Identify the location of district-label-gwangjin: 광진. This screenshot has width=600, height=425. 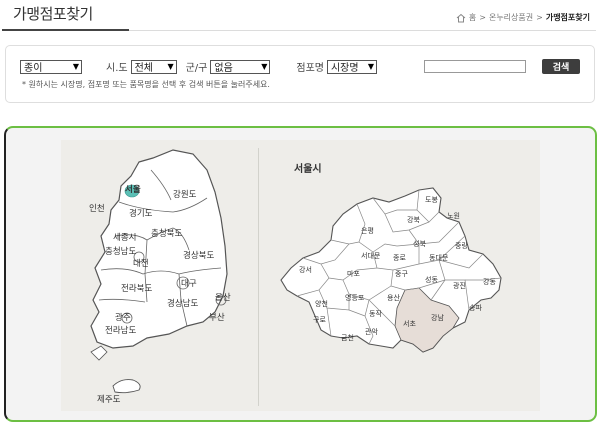
(459, 285).